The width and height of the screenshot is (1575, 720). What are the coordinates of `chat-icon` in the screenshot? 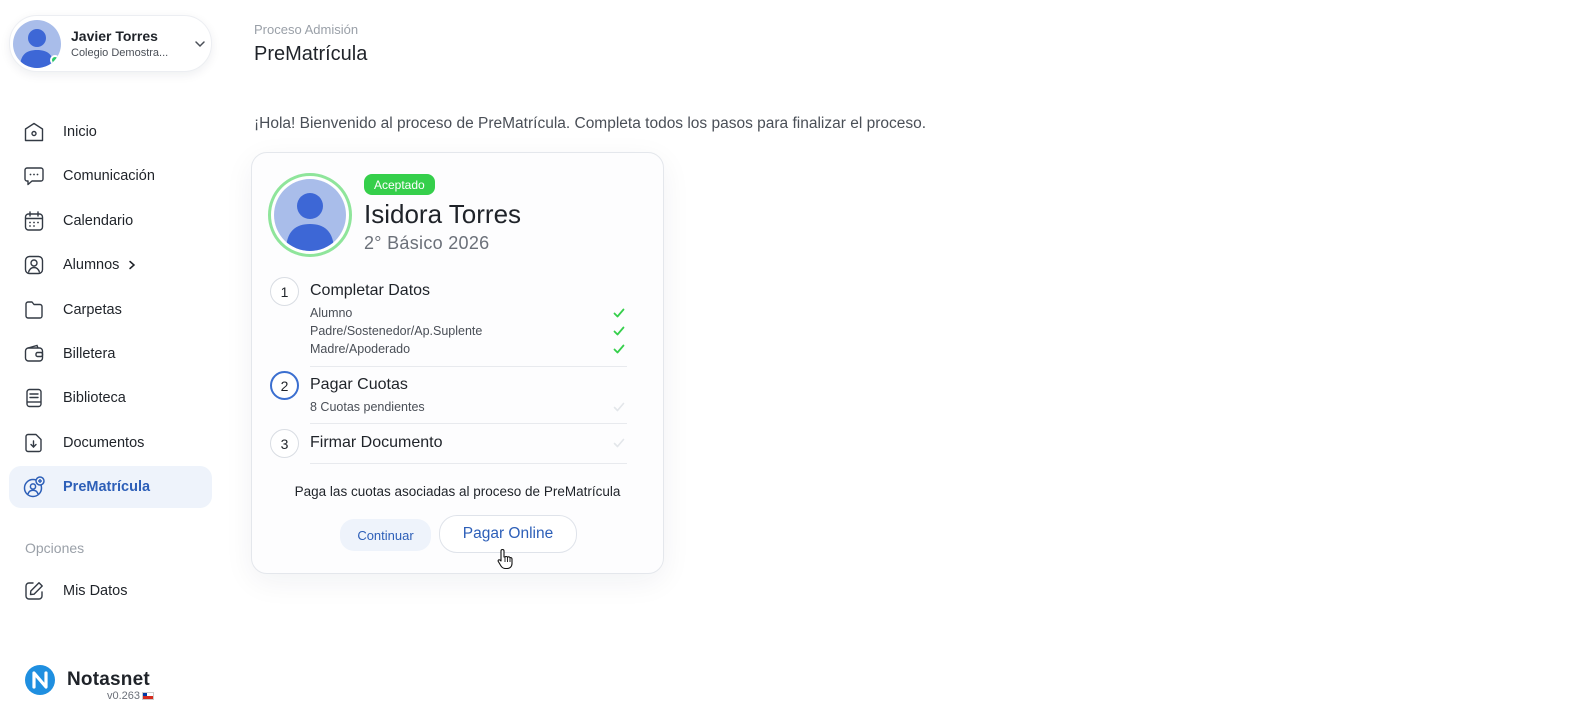 It's located at (34, 176).